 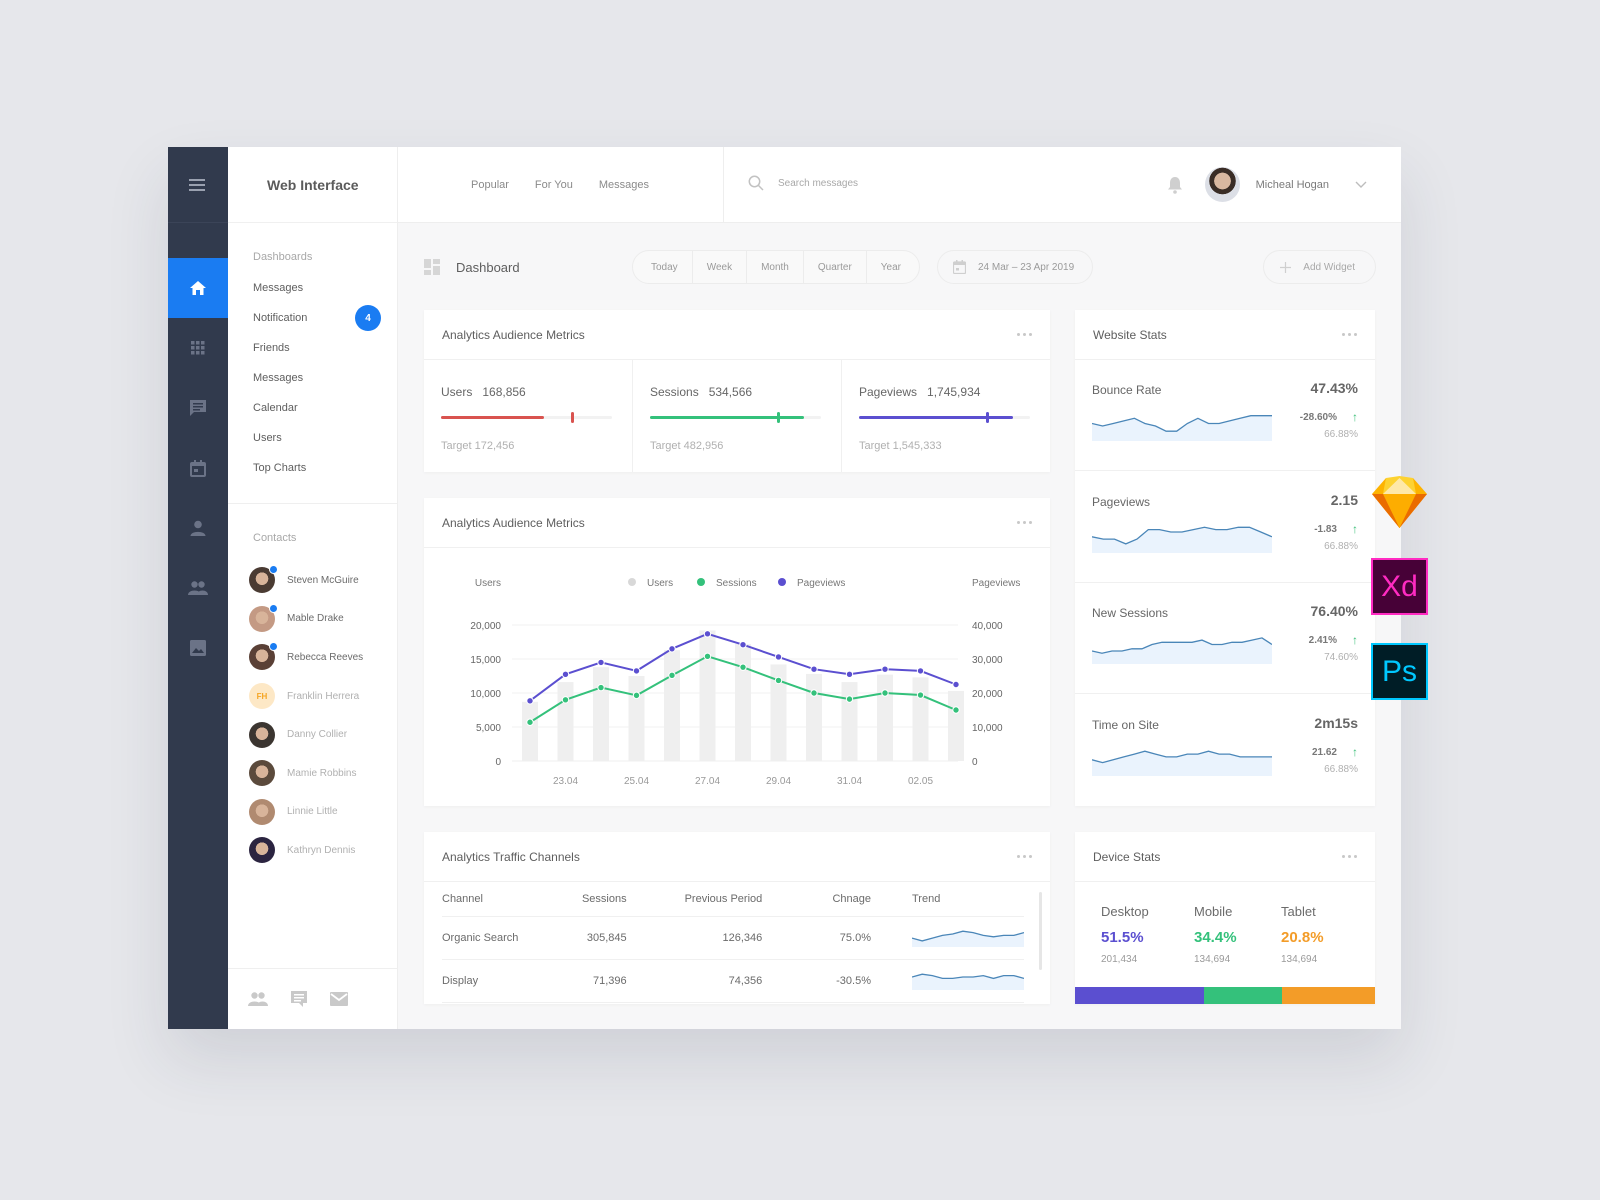 What do you see at coordinates (198, 648) in the screenshot?
I see `rail-gallery` at bounding box center [198, 648].